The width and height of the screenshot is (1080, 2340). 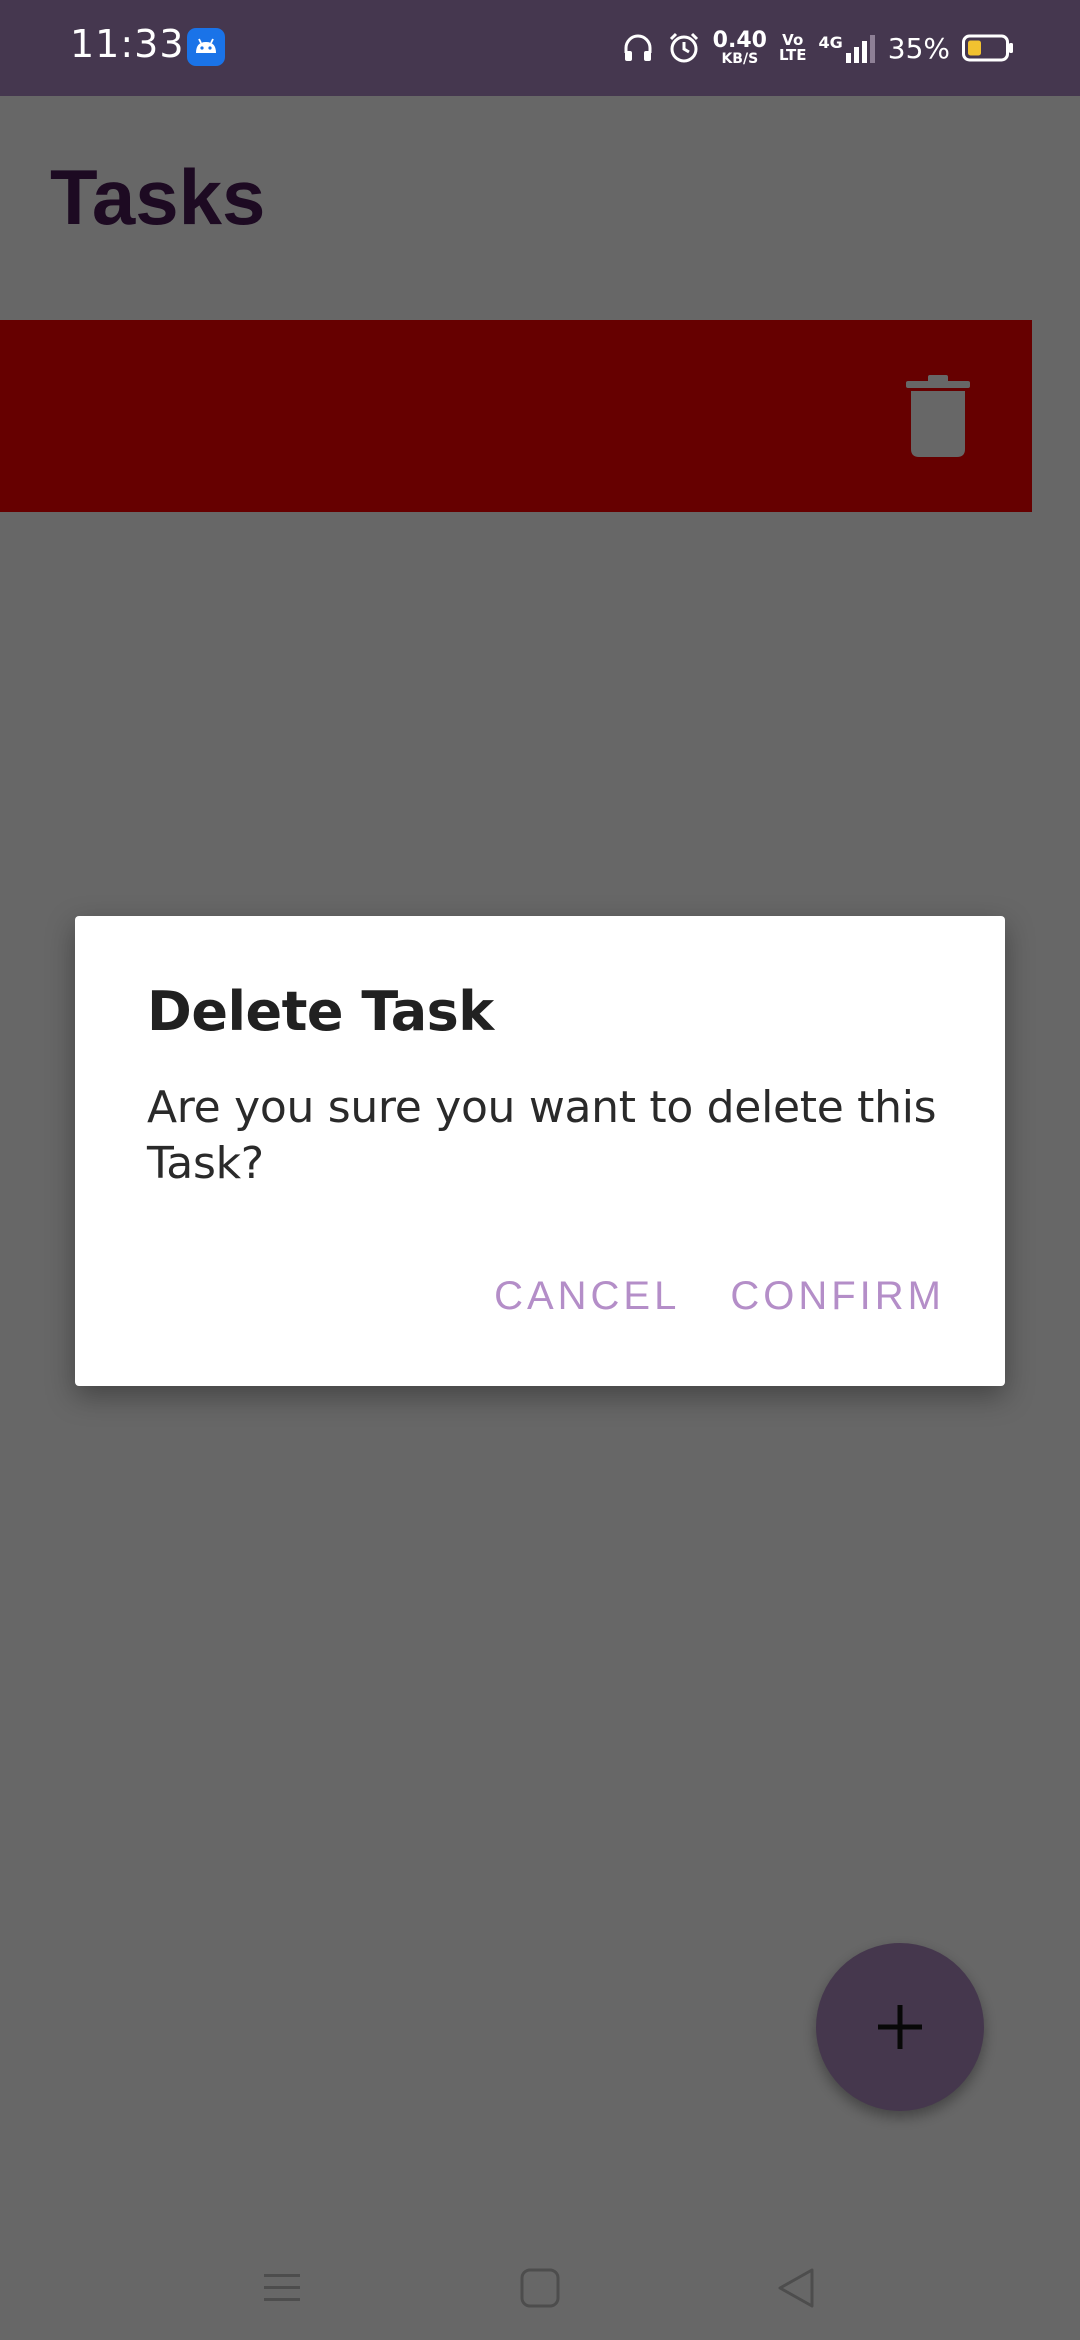 What do you see at coordinates (587, 1296) in the screenshot?
I see `cancel-button: CANCEL` at bounding box center [587, 1296].